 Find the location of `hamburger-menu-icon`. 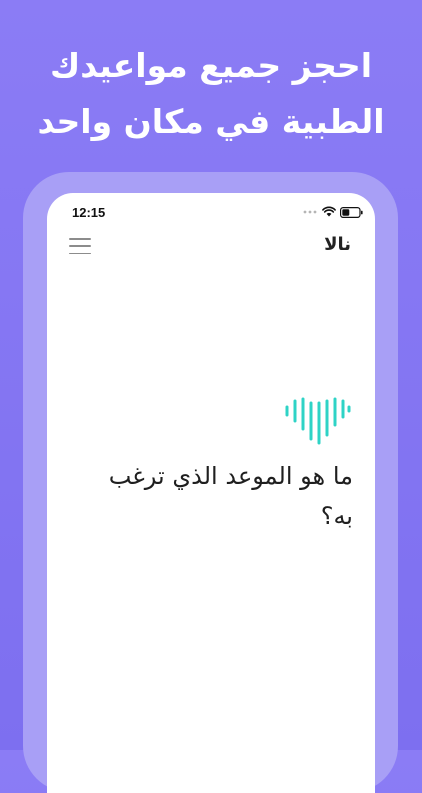

hamburger-menu-icon is located at coordinates (80, 246).